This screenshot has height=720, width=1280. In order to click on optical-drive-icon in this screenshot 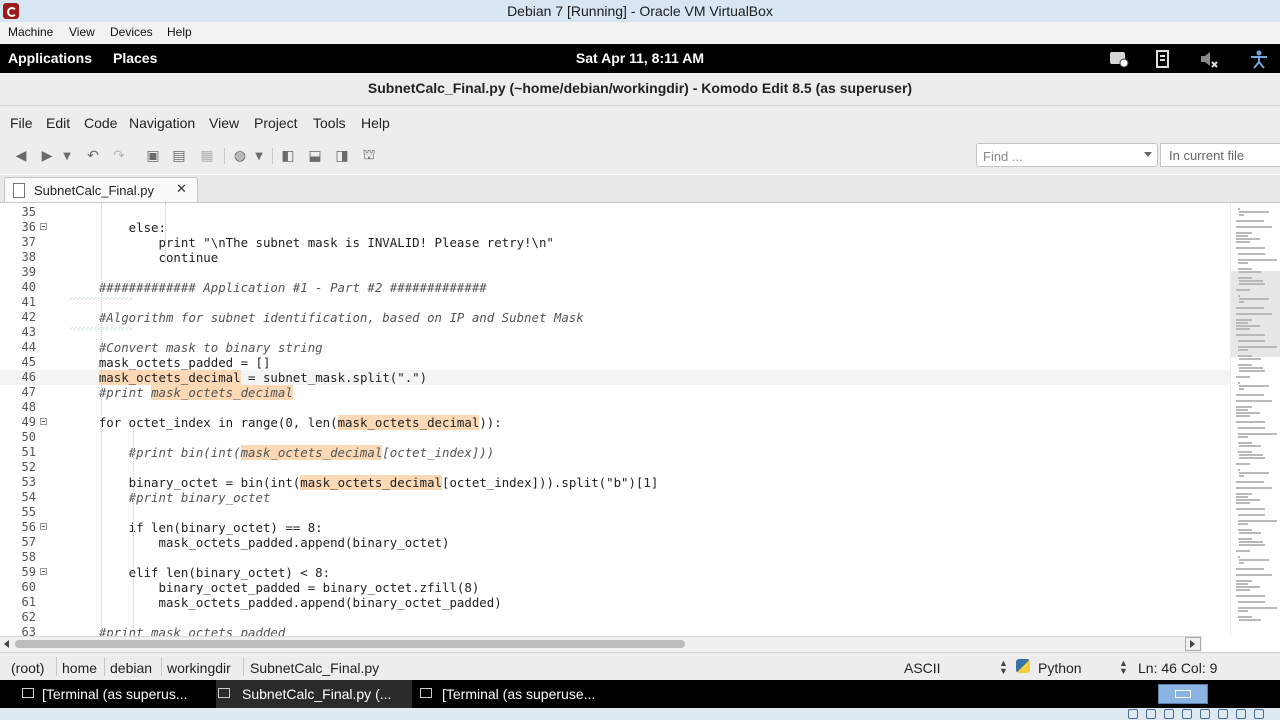, I will do `click(1151, 714)`.